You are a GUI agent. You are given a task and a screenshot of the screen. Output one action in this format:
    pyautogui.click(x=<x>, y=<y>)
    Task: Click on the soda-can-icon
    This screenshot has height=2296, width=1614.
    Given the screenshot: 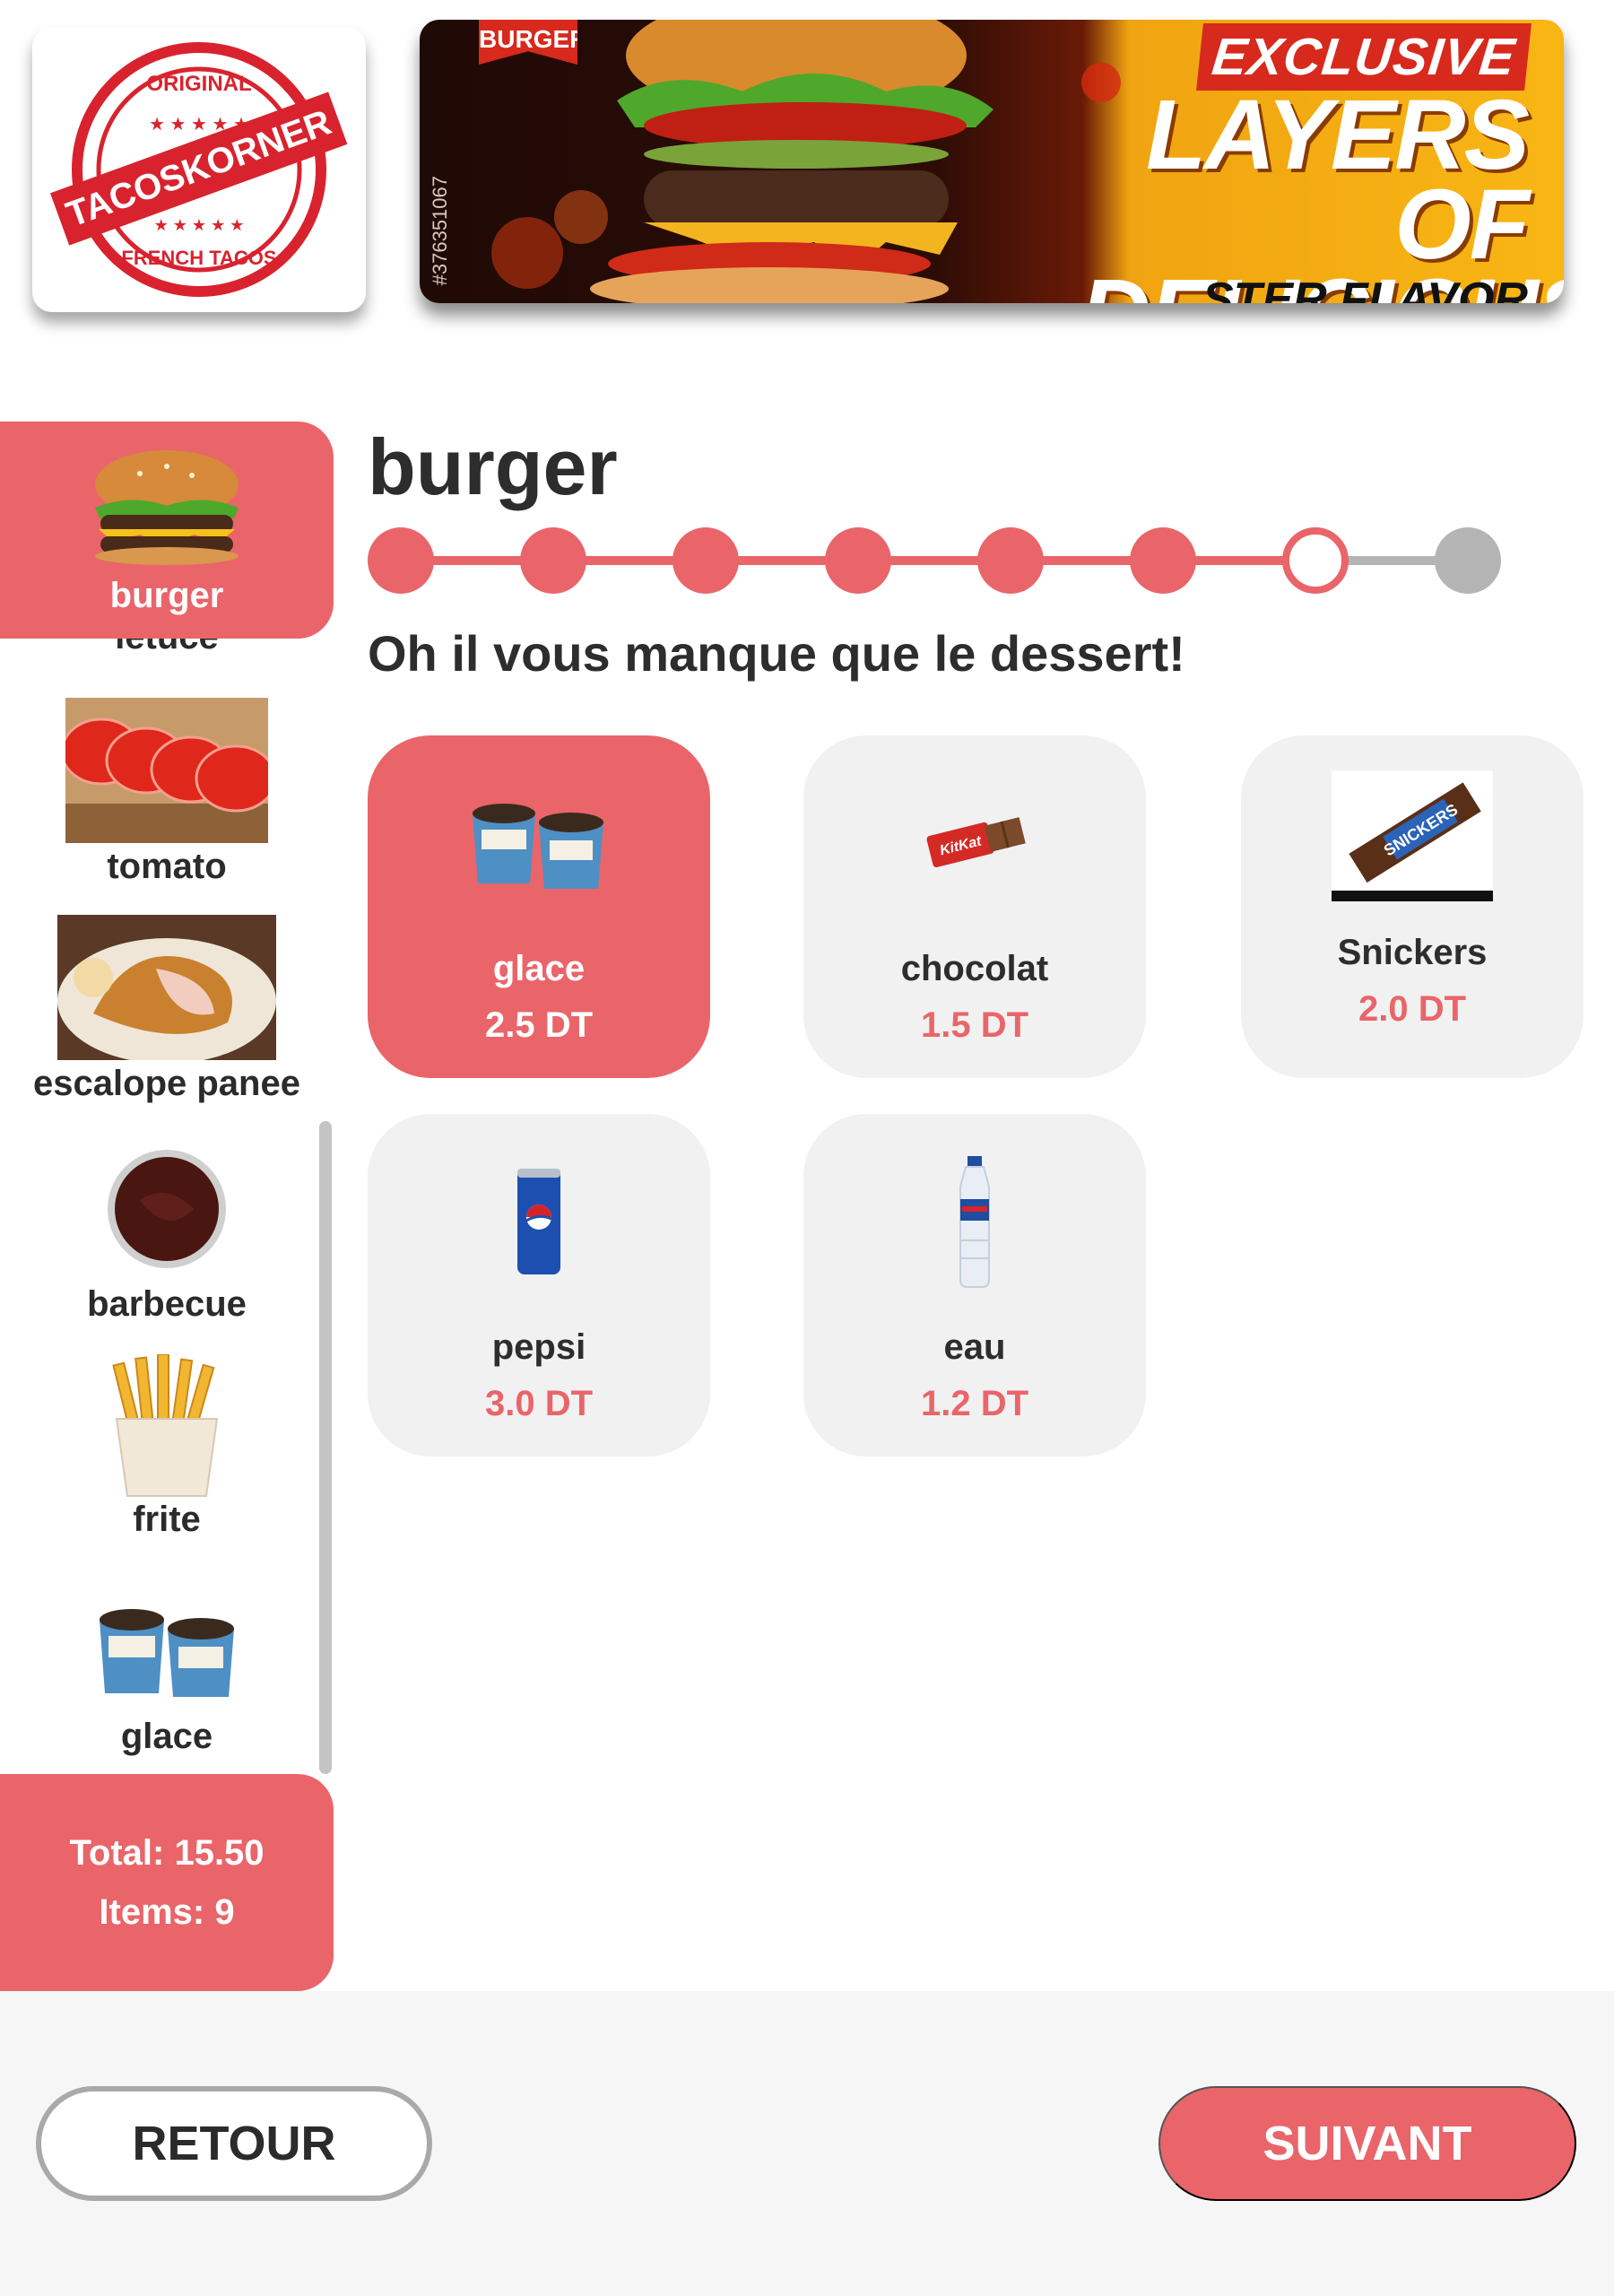 What is the action you would take?
    pyautogui.click(x=538, y=1221)
    